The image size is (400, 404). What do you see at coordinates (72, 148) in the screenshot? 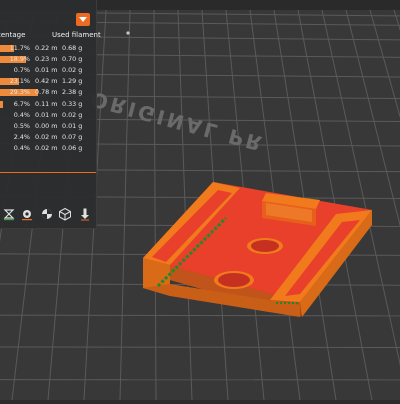
I see `weight-value: 0.06 g` at bounding box center [72, 148].